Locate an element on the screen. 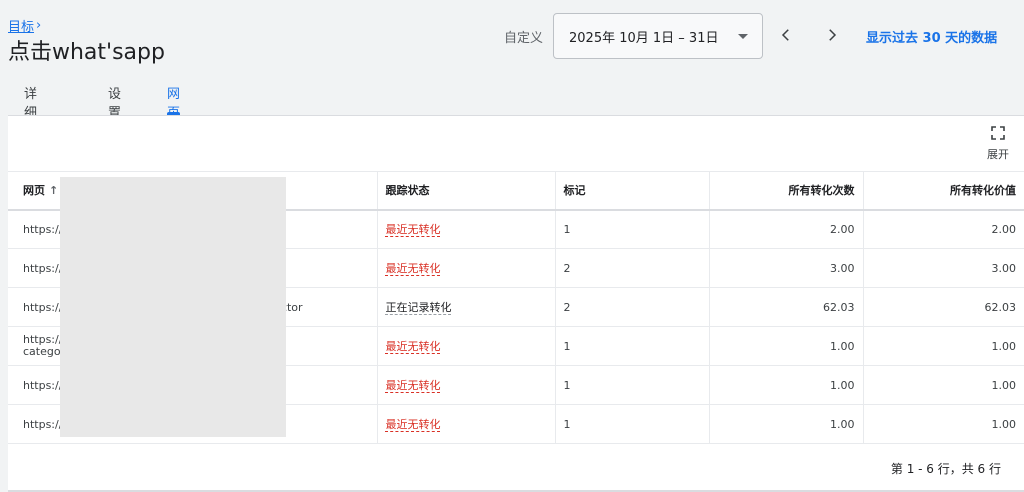  date-range-label: 自定义 is located at coordinates (524, 38).